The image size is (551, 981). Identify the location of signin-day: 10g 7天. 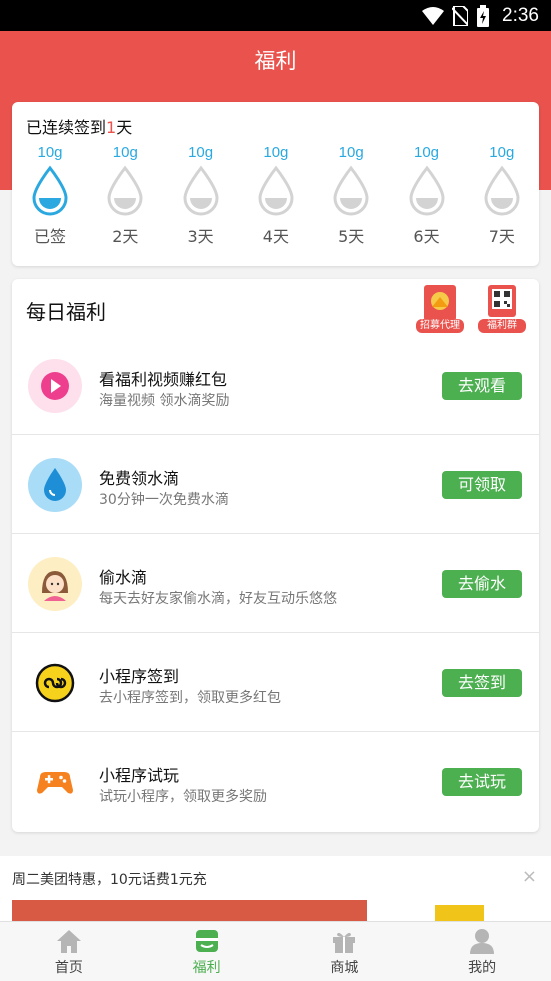
(502, 195).